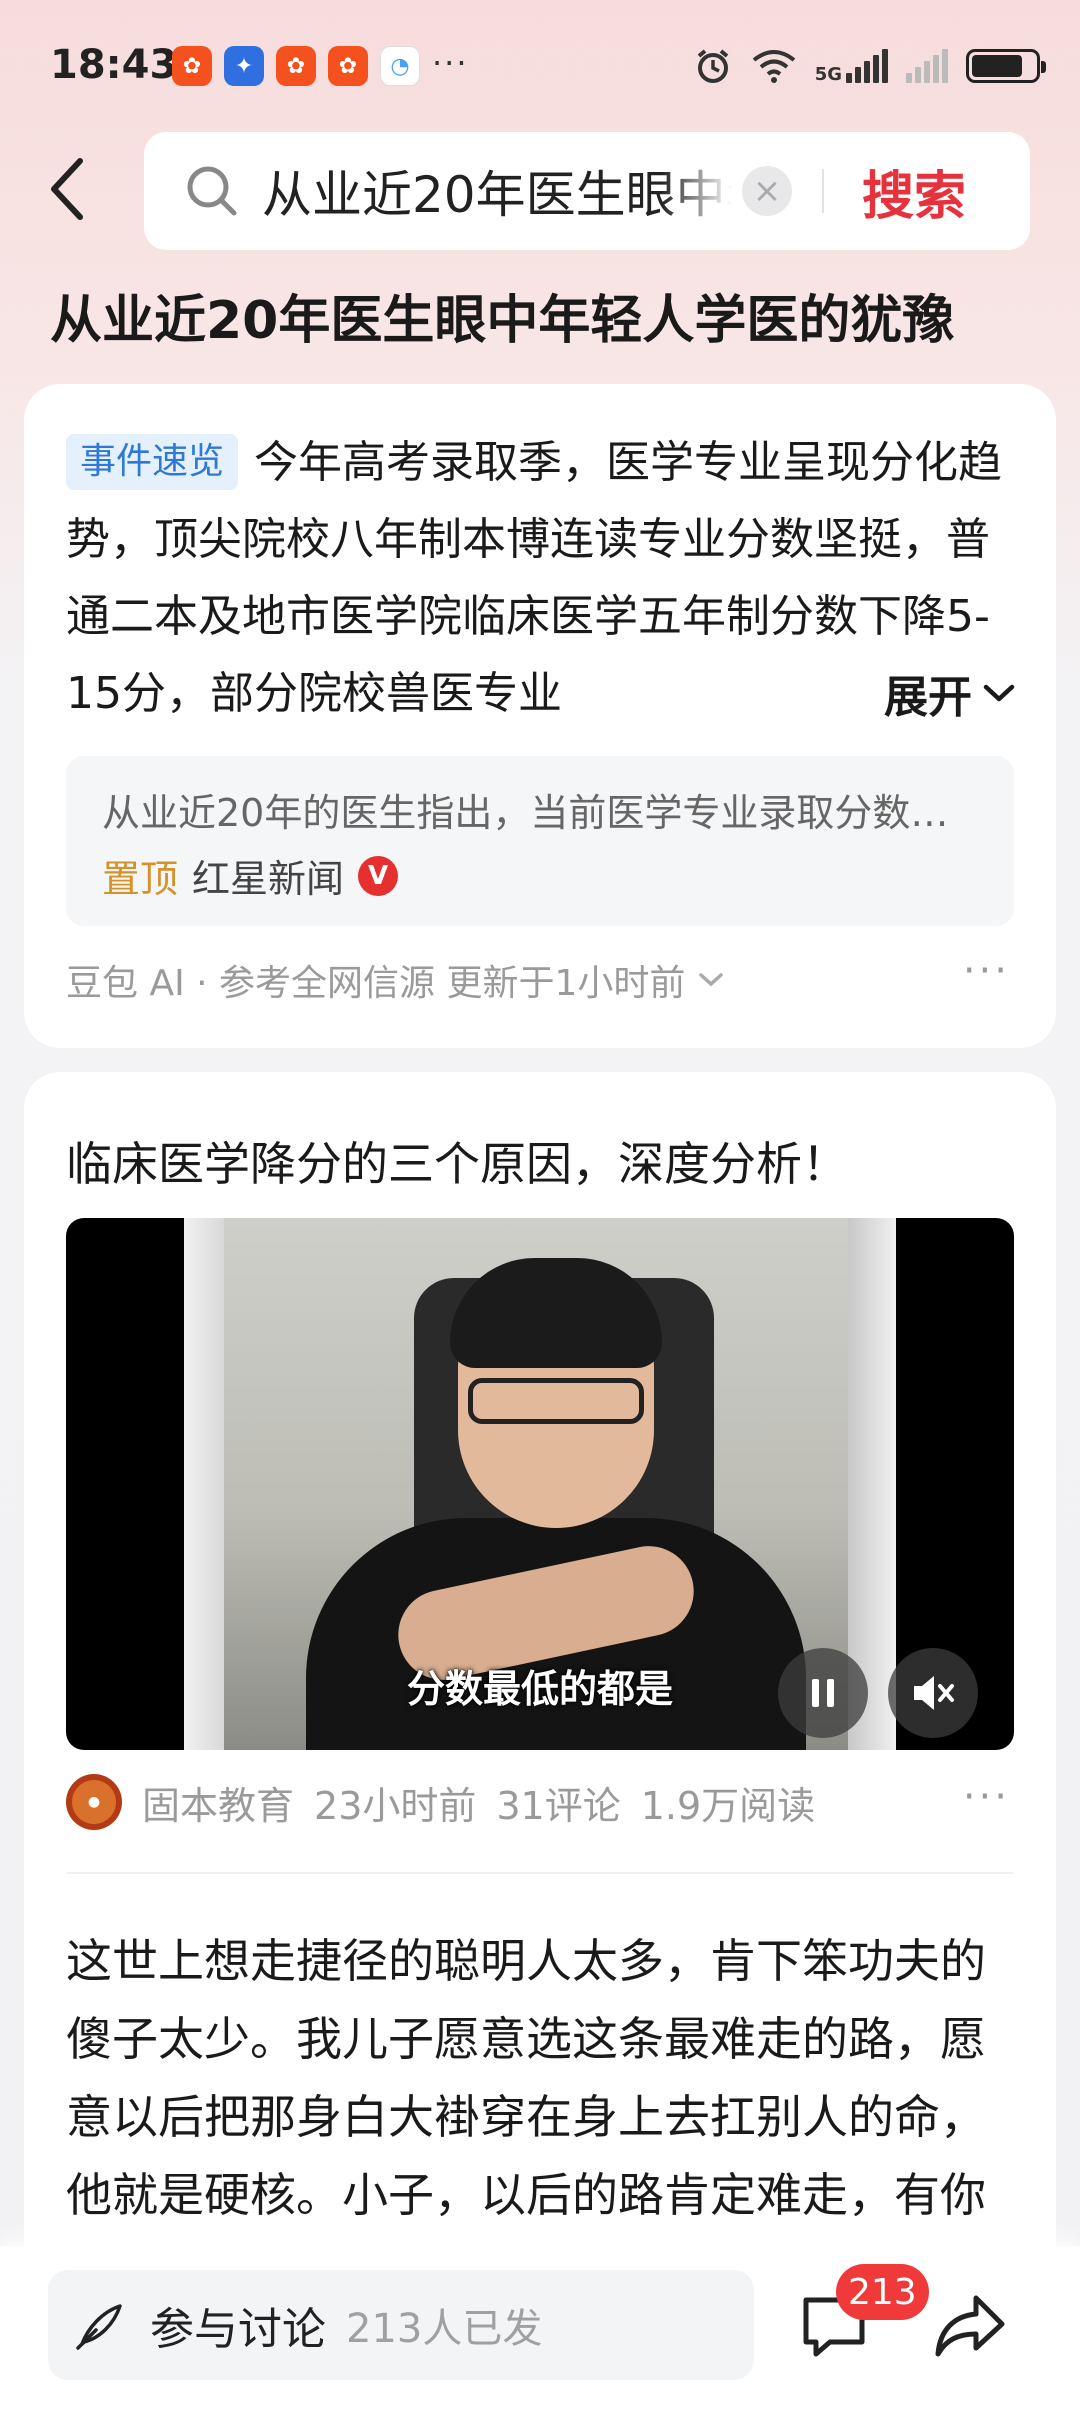 This screenshot has width=1080, height=2412. I want to click on video-subtitle: 分数最低的都是, so click(539, 1689).